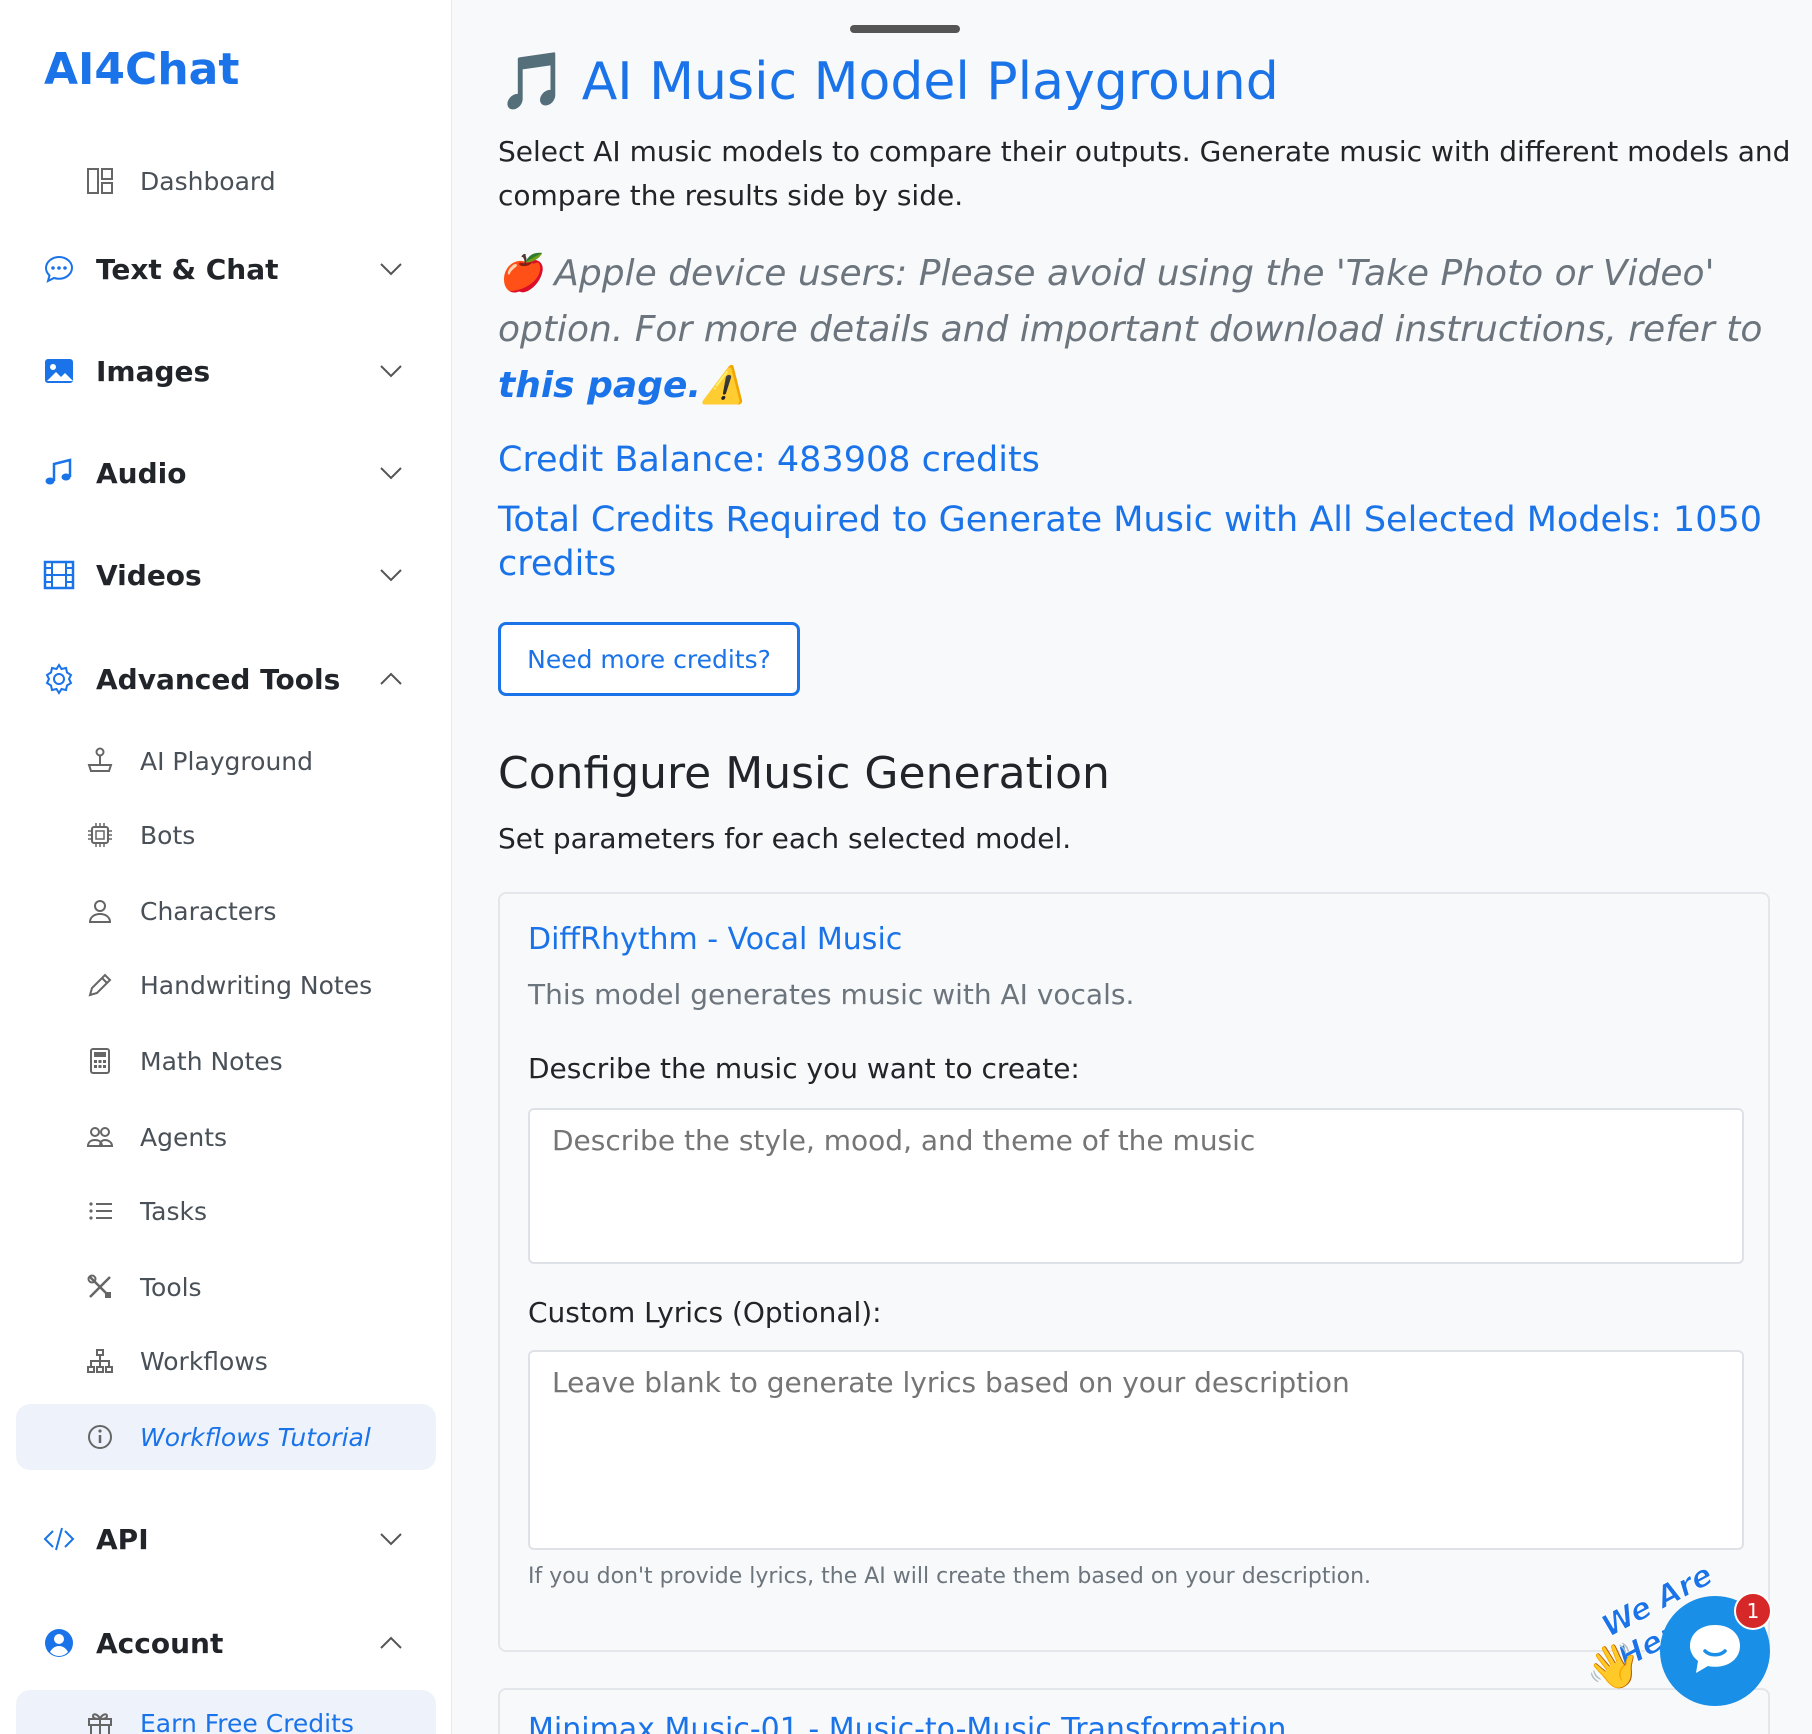 This screenshot has width=1812, height=1734. I want to click on image-icon, so click(59, 371).